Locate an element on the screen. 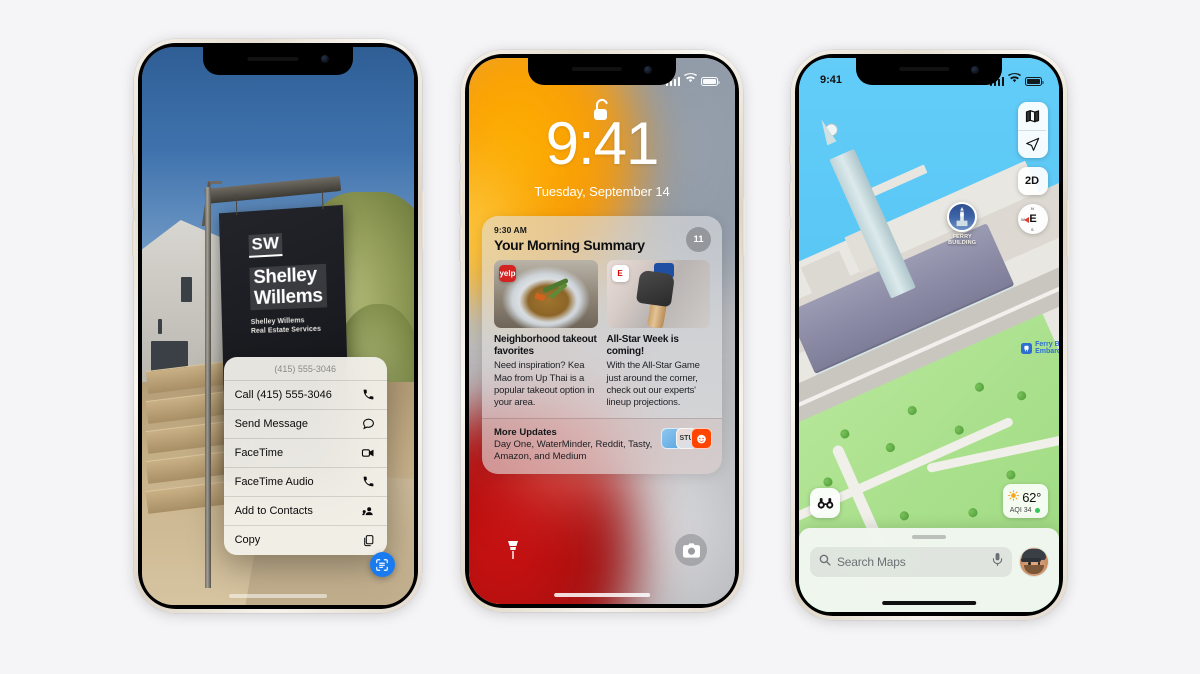 This screenshot has height=674, width=1200. context-menu-item-facetime: FaceTime is located at coordinates (305, 453).